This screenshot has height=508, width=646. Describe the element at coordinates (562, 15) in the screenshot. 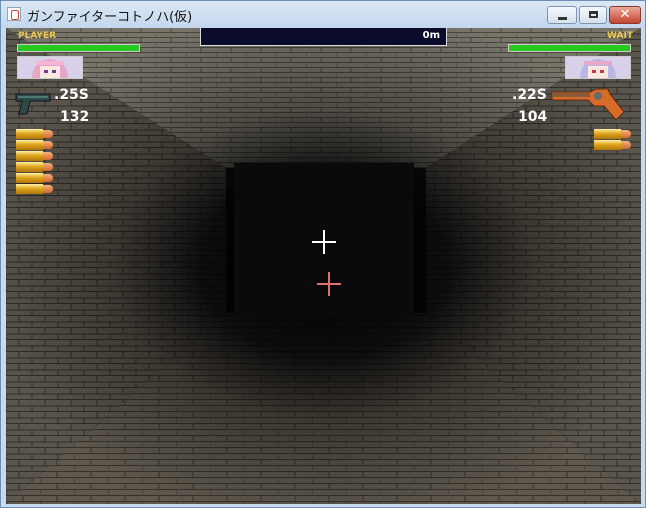

I see `minimize-button` at that location.